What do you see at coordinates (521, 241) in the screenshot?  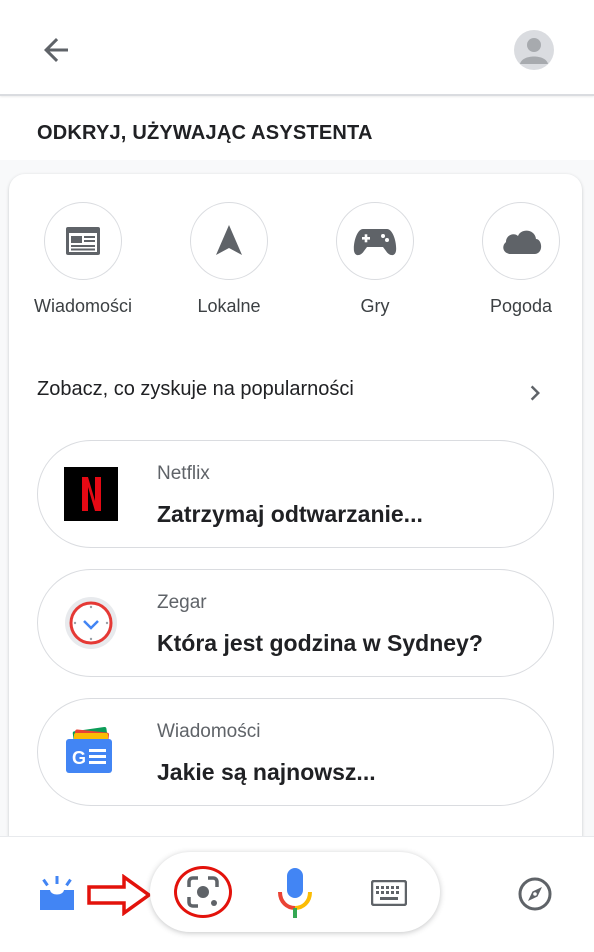 I see `cloud-icon` at bounding box center [521, 241].